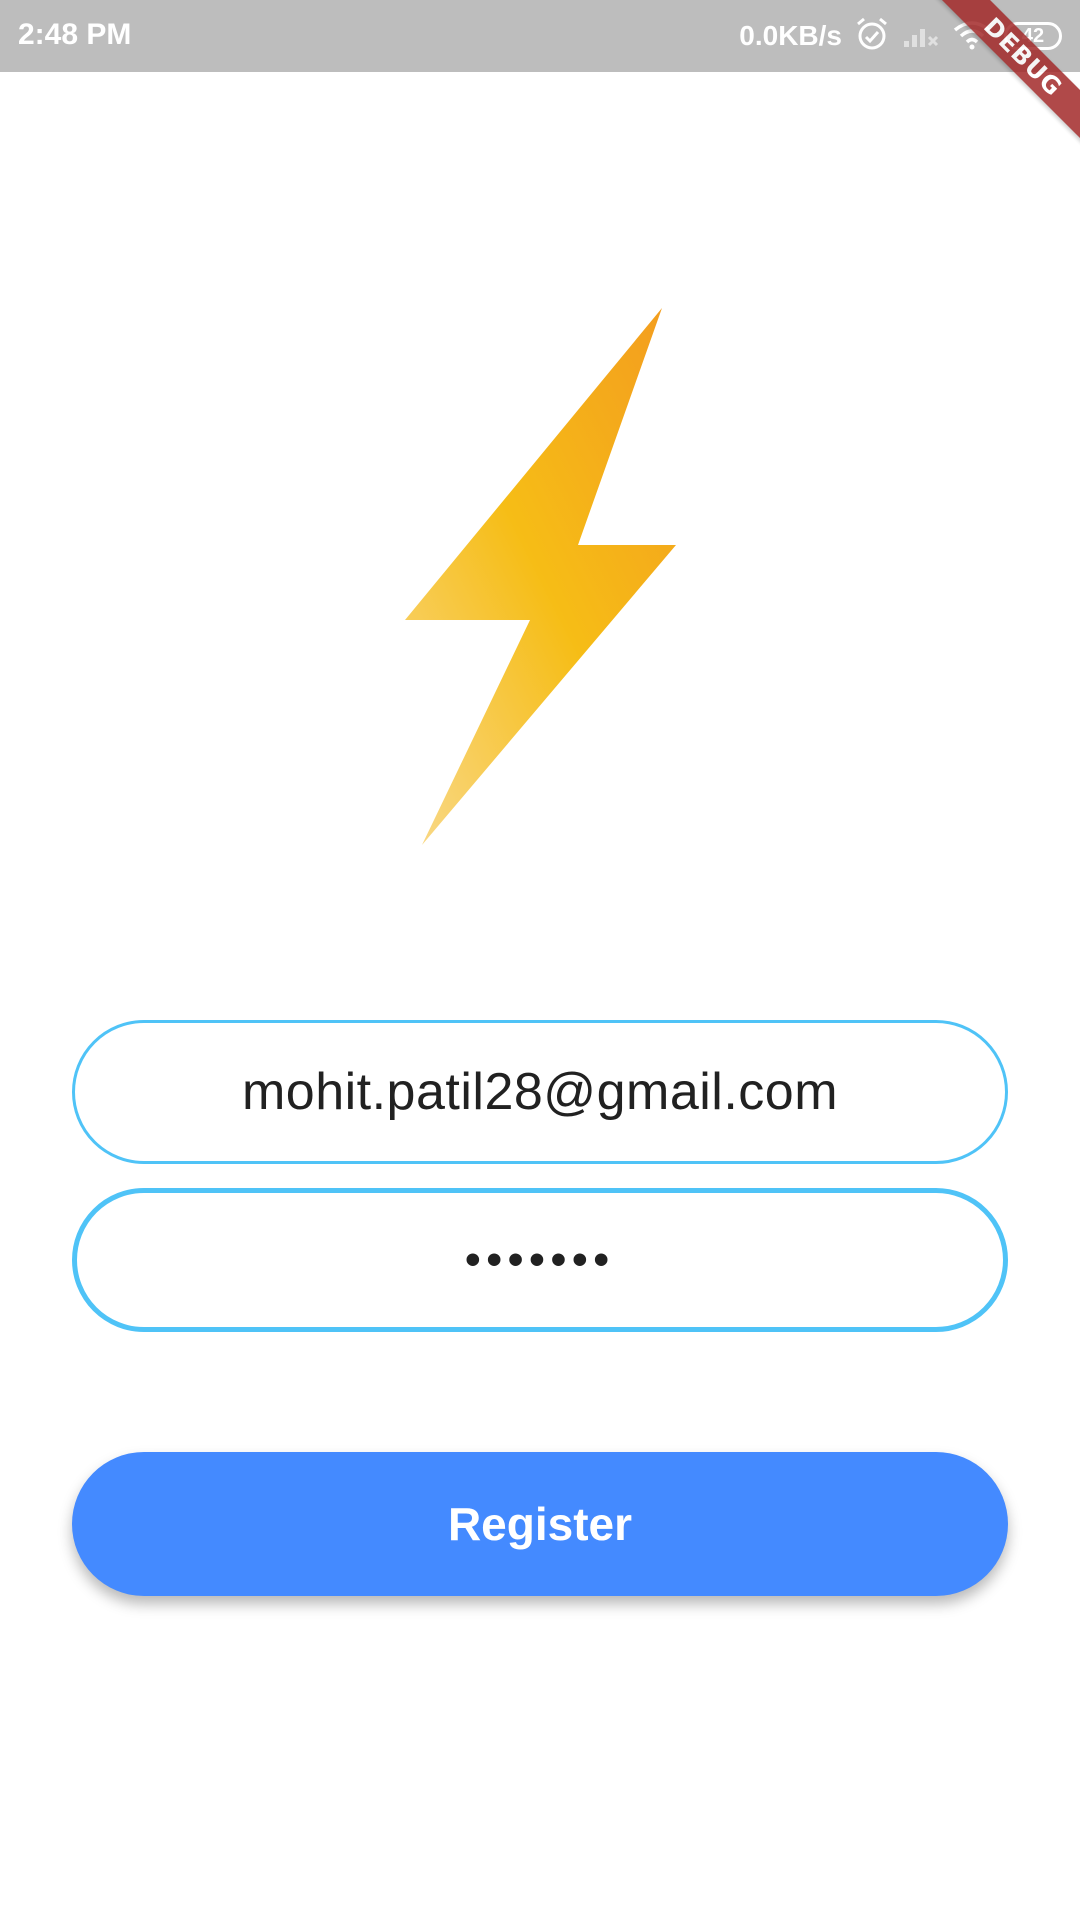 The height and width of the screenshot is (1920, 1080). Describe the element at coordinates (540, 1524) in the screenshot. I see `register-button: Register` at that location.